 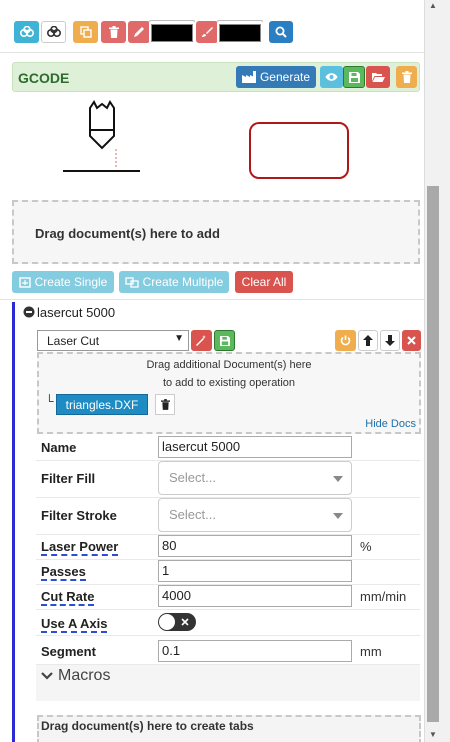 What do you see at coordinates (331, 77) in the screenshot?
I see `view-gcode-button` at bounding box center [331, 77].